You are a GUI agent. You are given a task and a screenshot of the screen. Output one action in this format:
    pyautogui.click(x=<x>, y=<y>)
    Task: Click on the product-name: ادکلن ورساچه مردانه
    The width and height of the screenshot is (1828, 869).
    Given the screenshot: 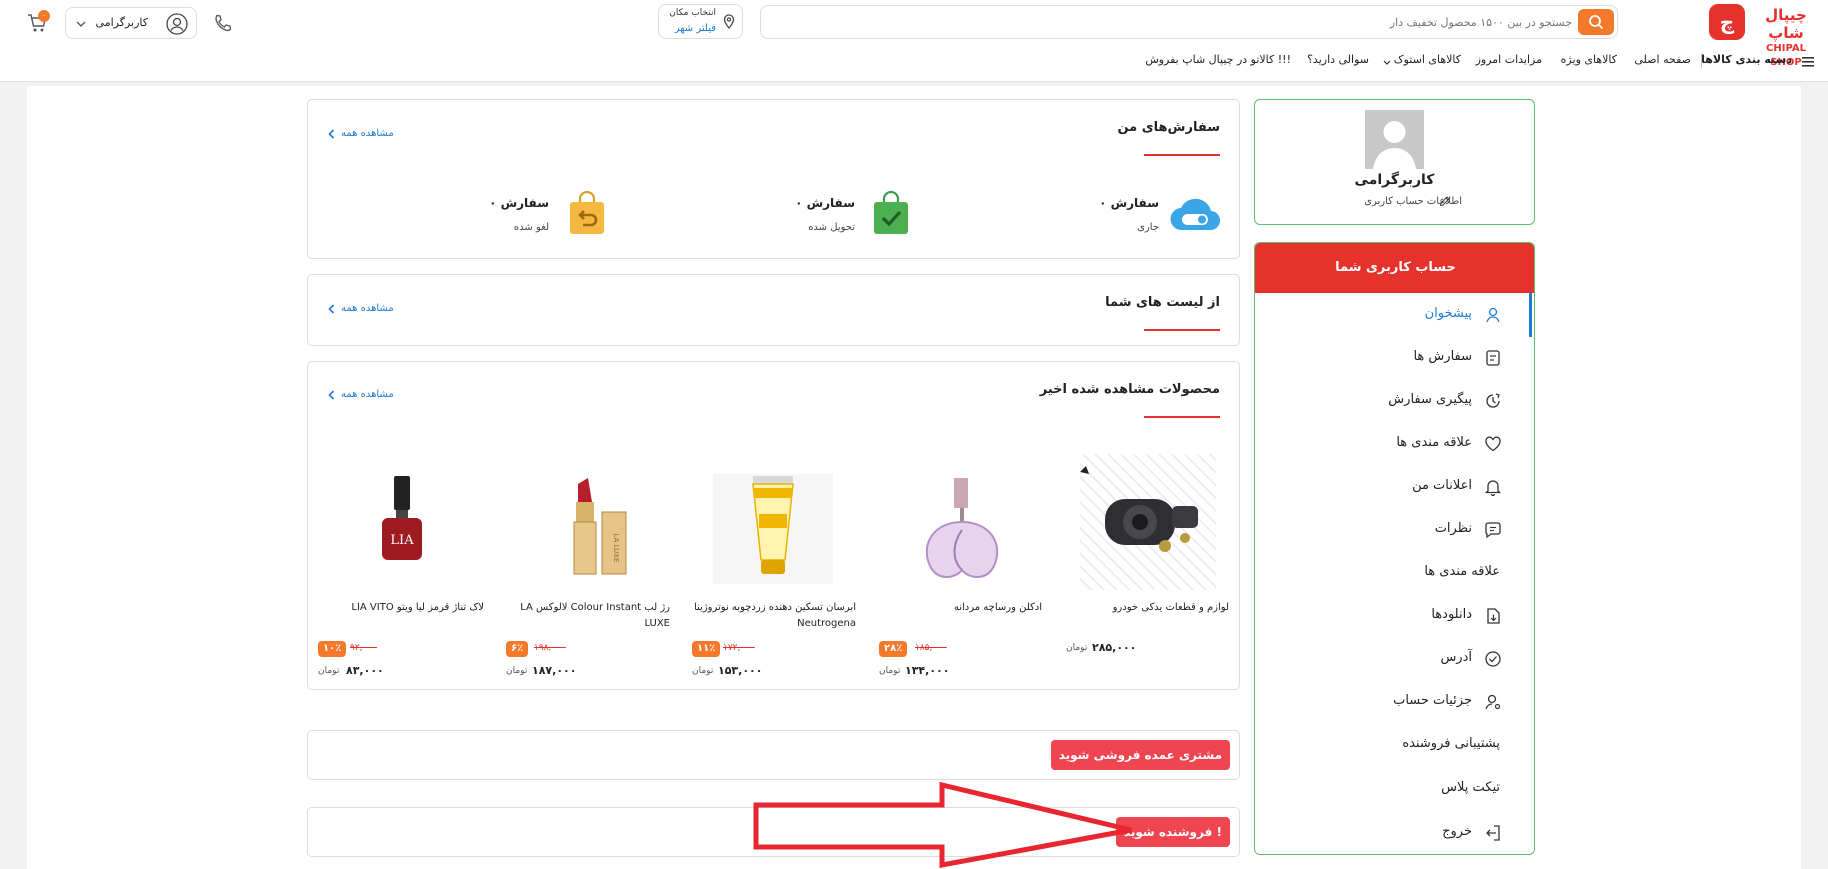 What is the action you would take?
    pyautogui.click(x=957, y=608)
    